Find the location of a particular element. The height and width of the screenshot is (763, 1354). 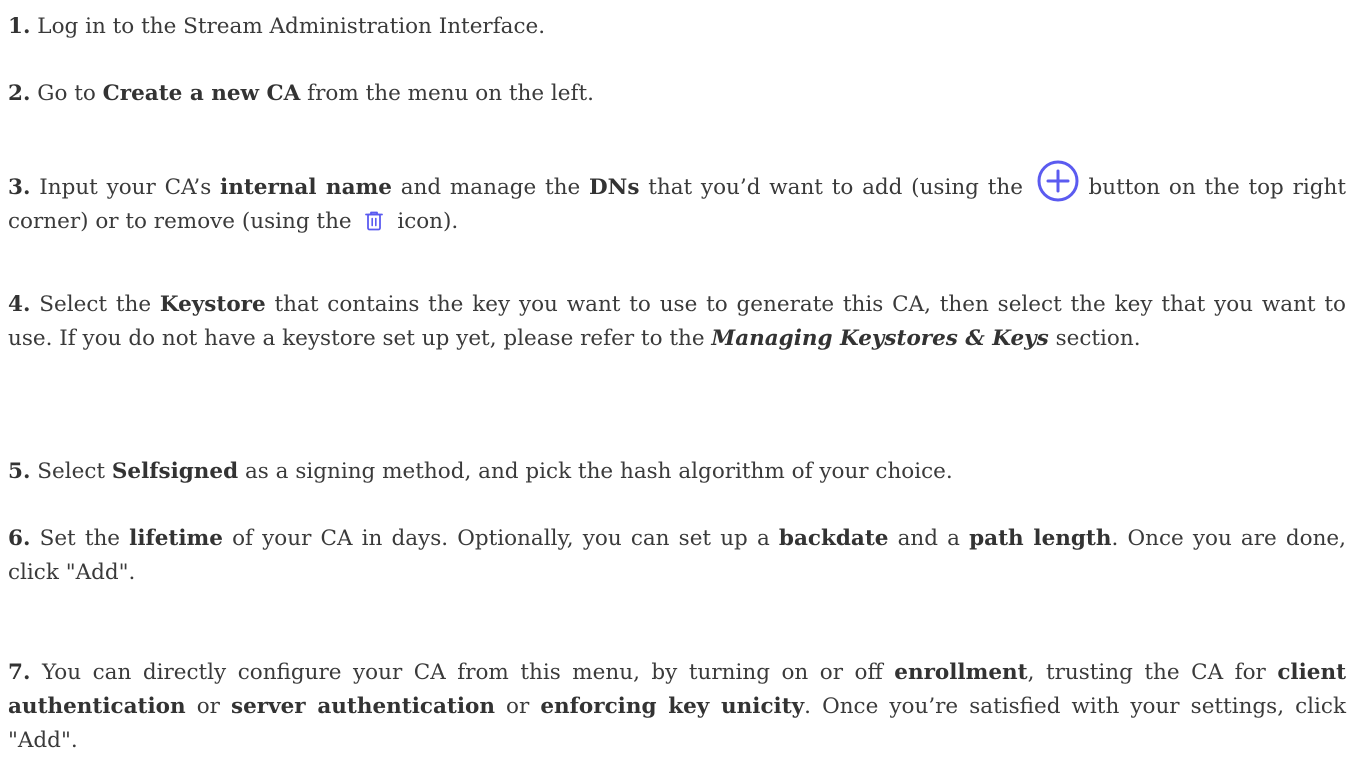

emphasis-selfsigned: Selfsigned is located at coordinates (175, 471).